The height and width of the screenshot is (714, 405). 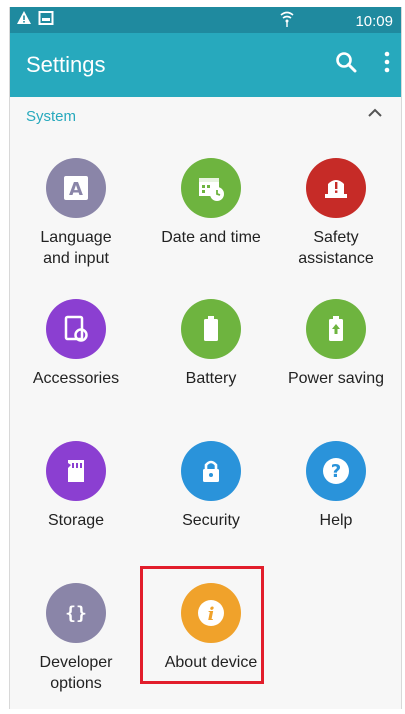 I want to click on developer-icon: {}, so click(x=76, y=613).